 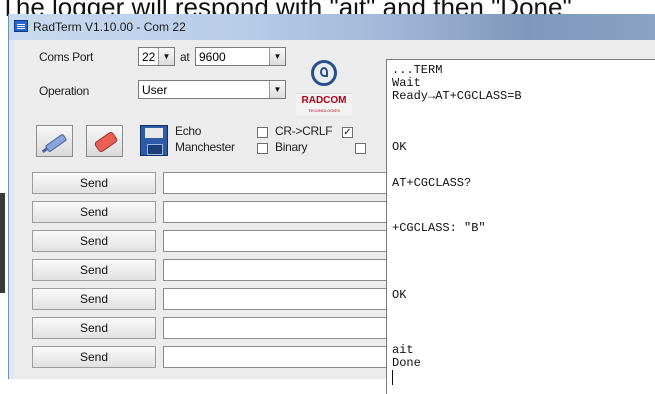 What do you see at coordinates (324, 104) in the screenshot?
I see `radcom-brand: RADCOM TECHNOLOGIES` at bounding box center [324, 104].